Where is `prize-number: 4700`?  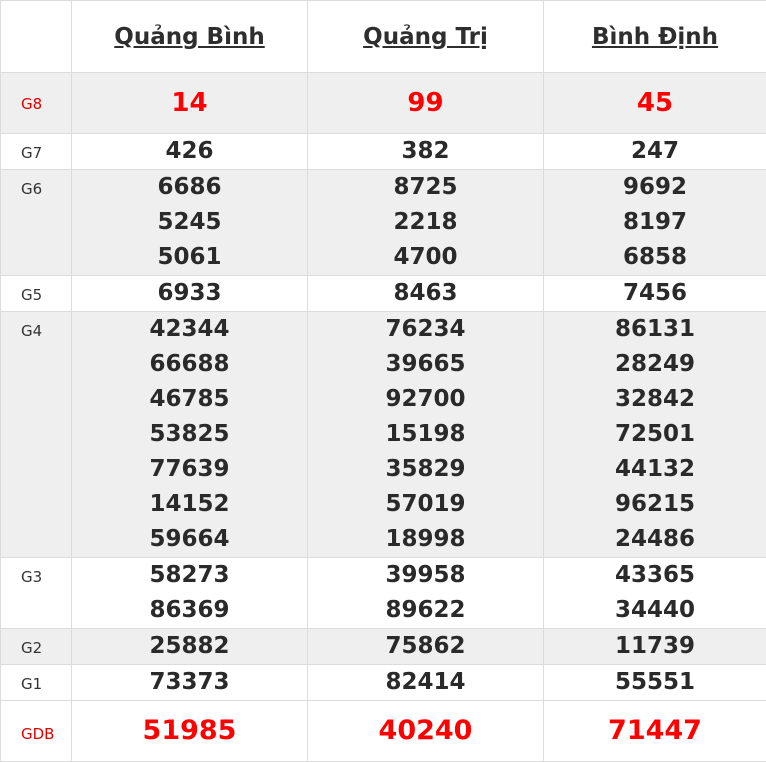
prize-number: 4700 is located at coordinates (425, 257).